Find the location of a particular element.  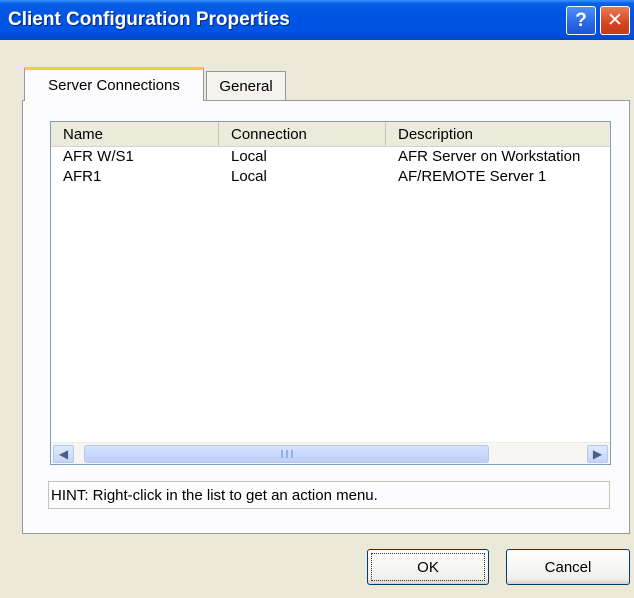

ok-button: OK is located at coordinates (428, 567).